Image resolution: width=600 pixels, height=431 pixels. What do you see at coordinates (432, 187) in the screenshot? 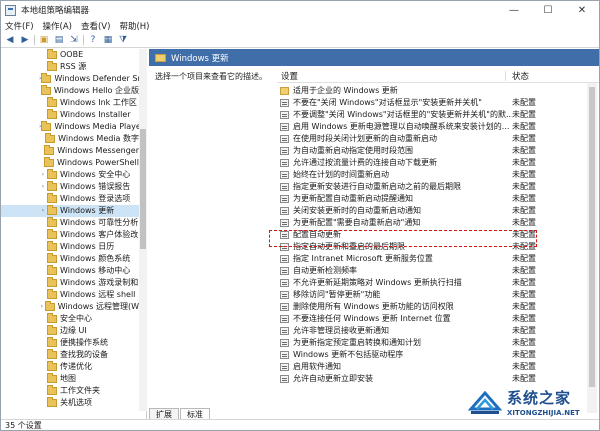
I see `setting-row: 指定更新安装进行自动重新启动之前的最后期限 未配置` at bounding box center [432, 187].